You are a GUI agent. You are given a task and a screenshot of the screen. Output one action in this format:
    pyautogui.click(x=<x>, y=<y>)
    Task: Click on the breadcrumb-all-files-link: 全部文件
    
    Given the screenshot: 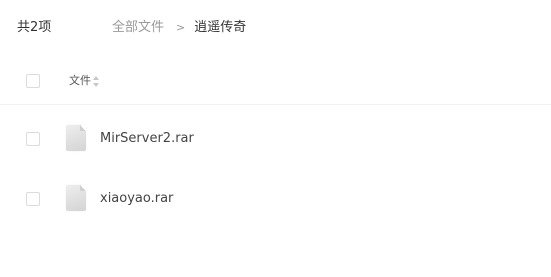 What is the action you would take?
    pyautogui.click(x=138, y=28)
    